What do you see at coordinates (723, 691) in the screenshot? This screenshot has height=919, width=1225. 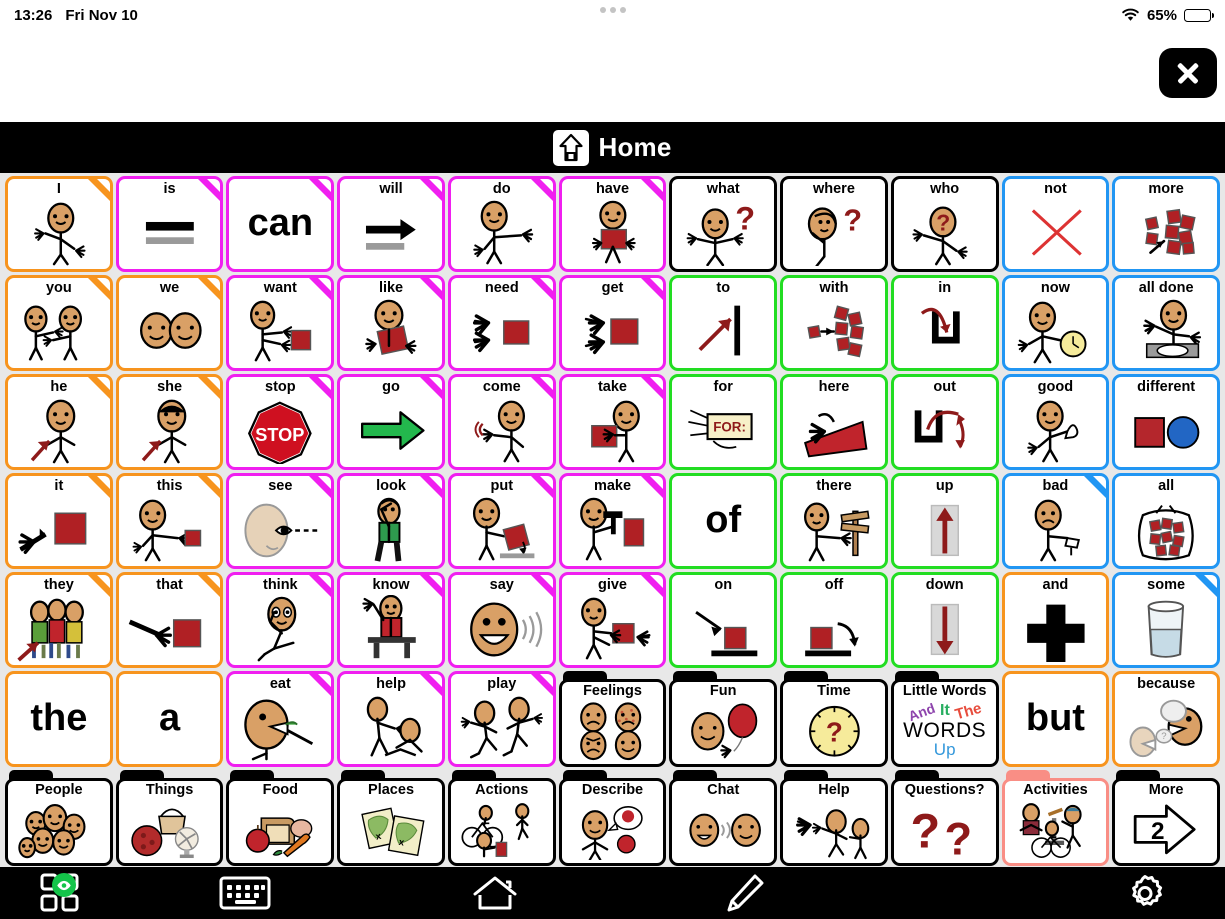 I see `cell-label: Fun` at bounding box center [723, 691].